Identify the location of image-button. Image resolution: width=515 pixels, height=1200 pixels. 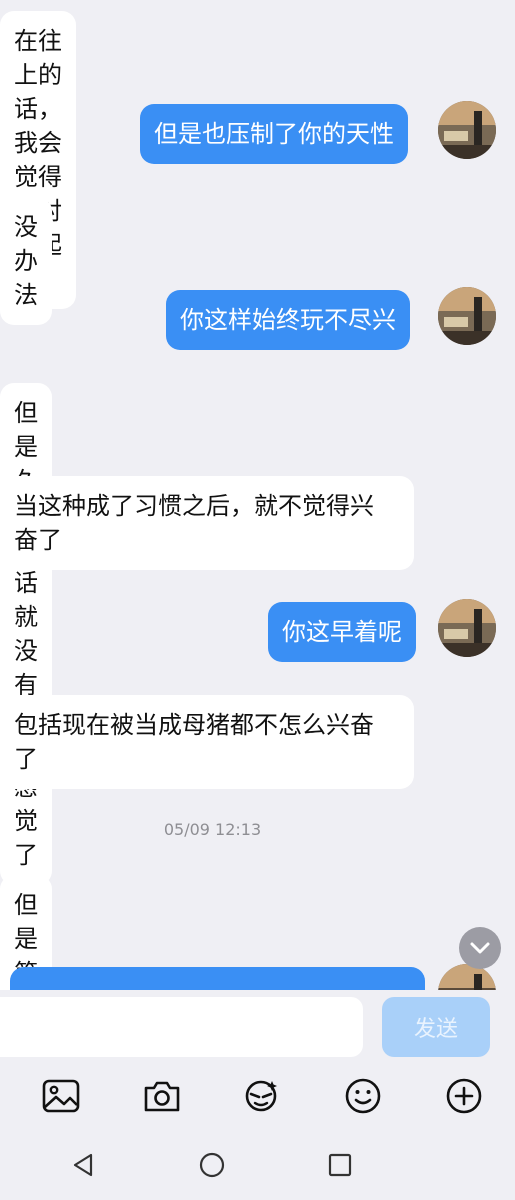
(61, 1096).